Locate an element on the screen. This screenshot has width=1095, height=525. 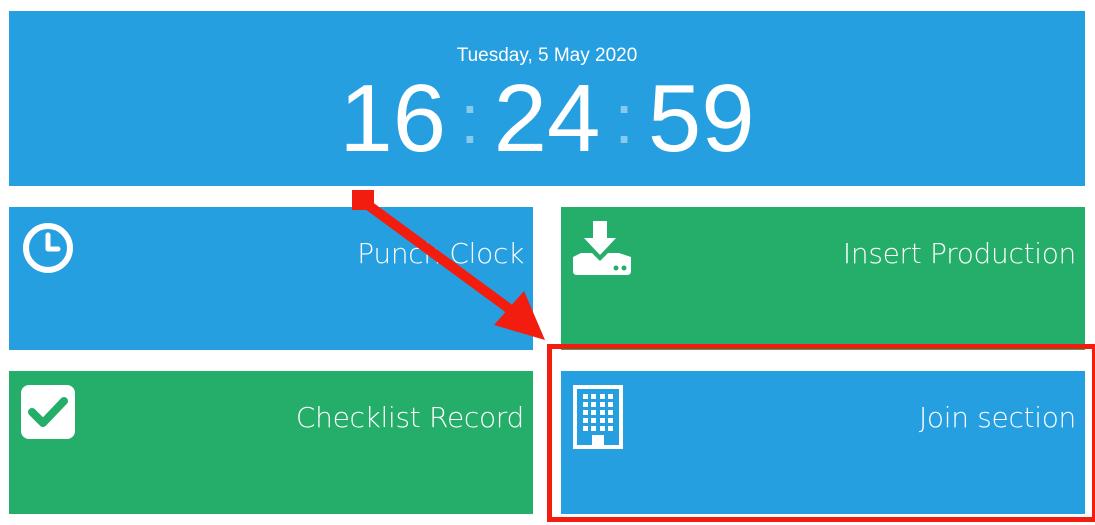
insert-production-label: Insert Production is located at coordinates (959, 253).